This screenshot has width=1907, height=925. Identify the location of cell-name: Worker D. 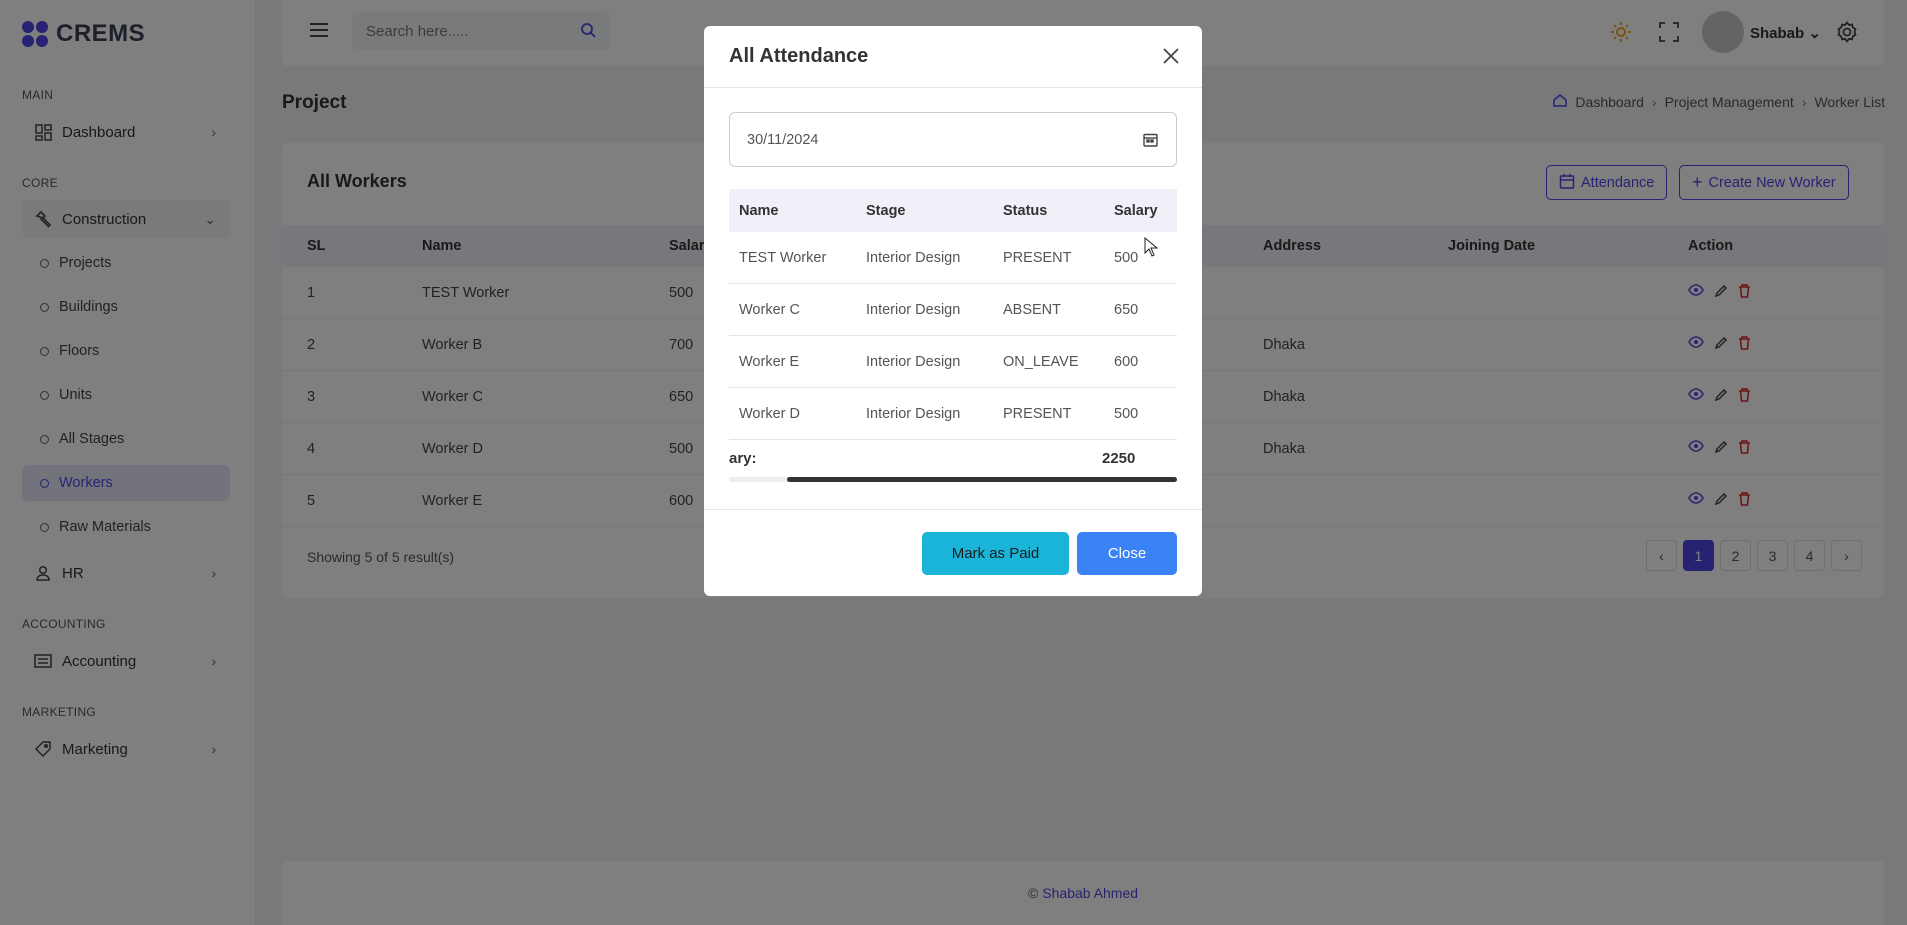
(769, 413).